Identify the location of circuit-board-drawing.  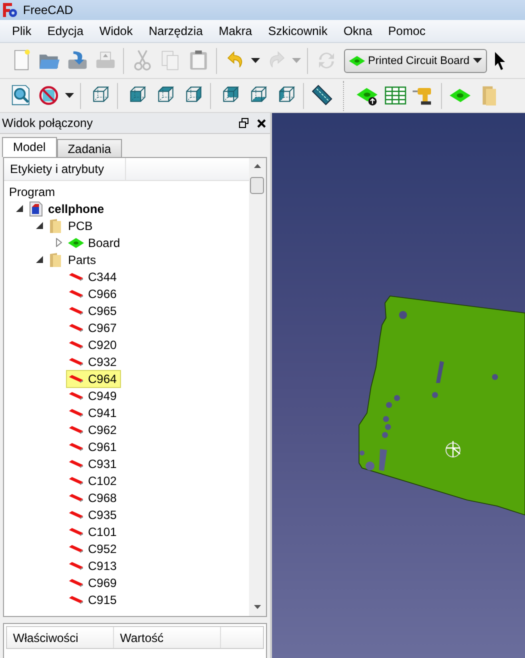
(441, 406).